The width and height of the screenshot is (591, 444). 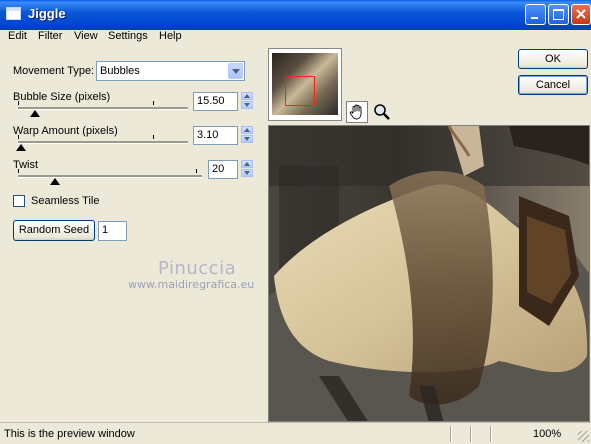 I want to click on chevron-down-icon, so click(x=235, y=71).